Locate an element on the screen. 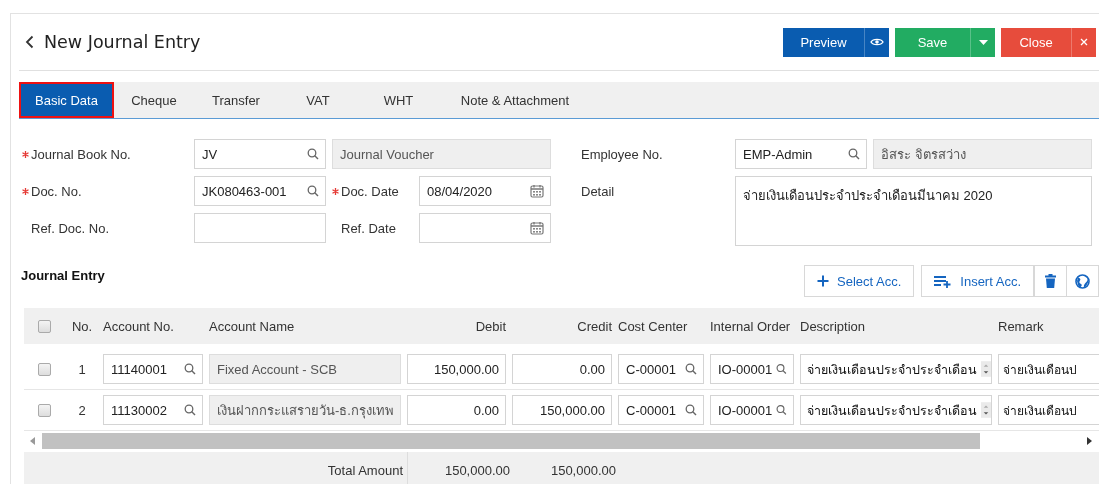  caret-icon is located at coordinates (983, 42).